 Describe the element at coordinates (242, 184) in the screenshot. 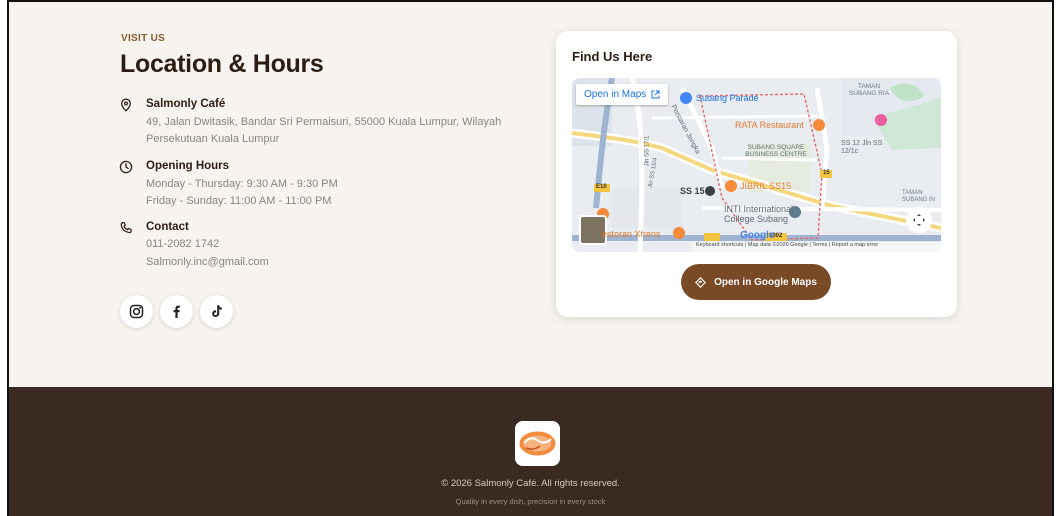

I see `hours-line-1: Monday - Thursday: 9:30 AM - 9:30 PM` at that location.